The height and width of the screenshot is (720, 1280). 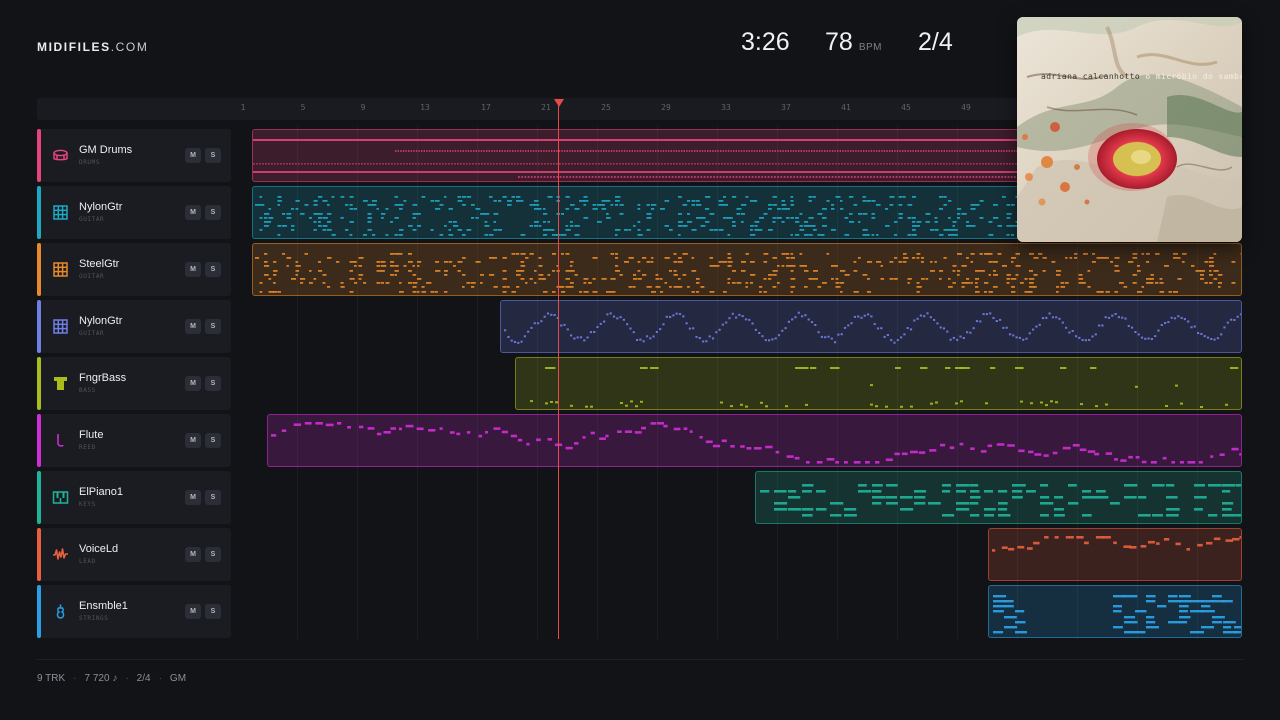 I want to click on bass-icon, so click(x=60, y=383).